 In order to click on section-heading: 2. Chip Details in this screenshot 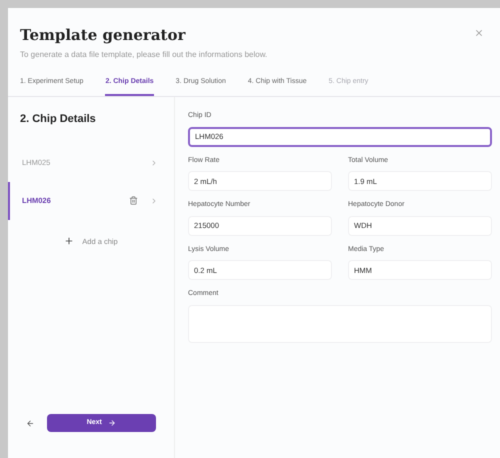, I will do `click(58, 119)`.